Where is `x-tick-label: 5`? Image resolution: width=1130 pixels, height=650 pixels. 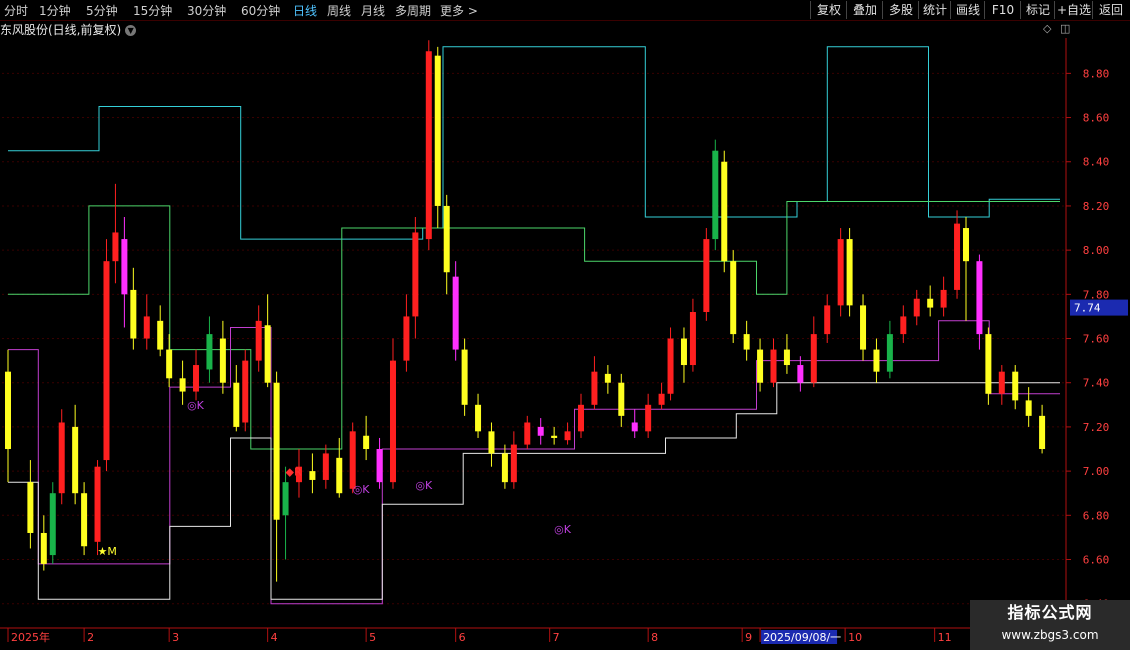 x-tick-label: 5 is located at coordinates (372, 637).